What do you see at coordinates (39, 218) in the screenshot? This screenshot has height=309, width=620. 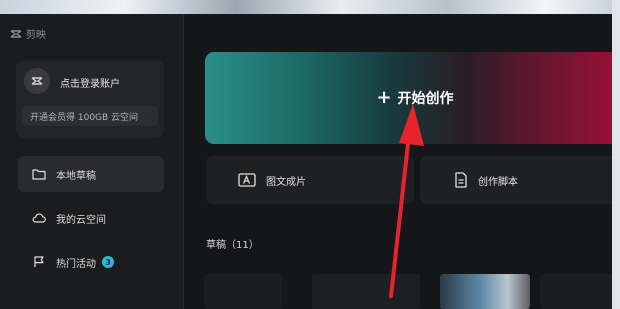 I see `cloud-icon` at bounding box center [39, 218].